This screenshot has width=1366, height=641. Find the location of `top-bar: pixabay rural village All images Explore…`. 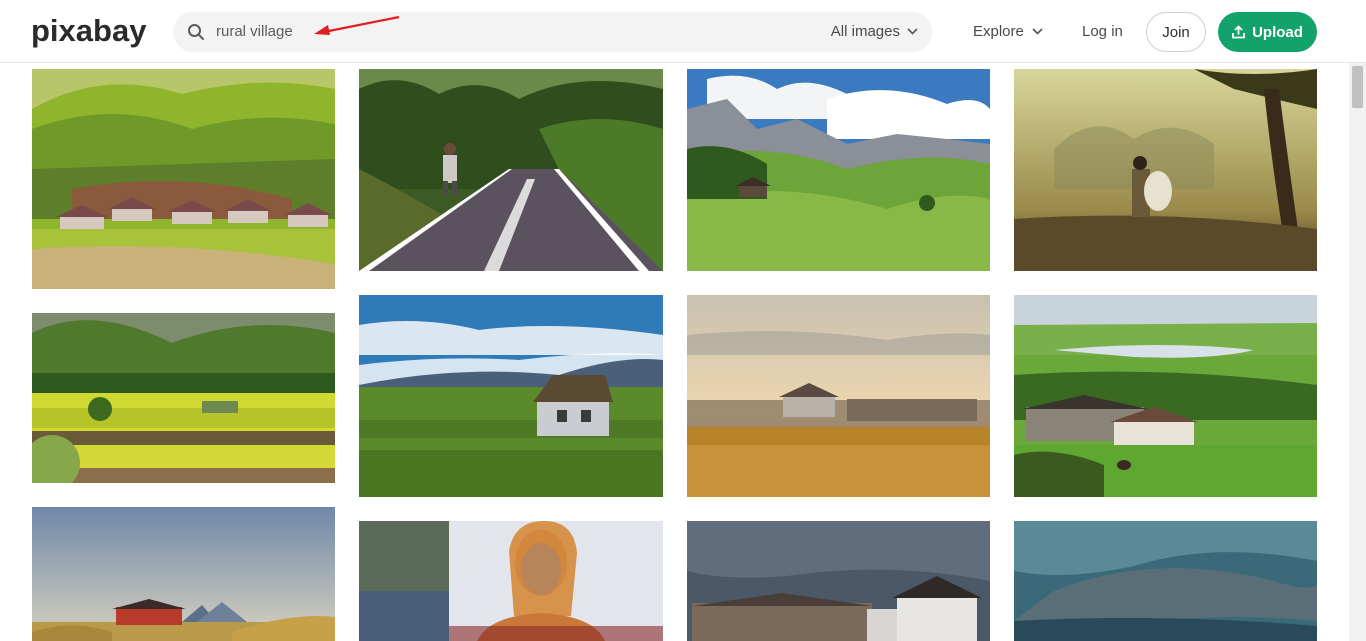

top-bar: pixabay rural village All images Explore… is located at coordinates (683, 31).